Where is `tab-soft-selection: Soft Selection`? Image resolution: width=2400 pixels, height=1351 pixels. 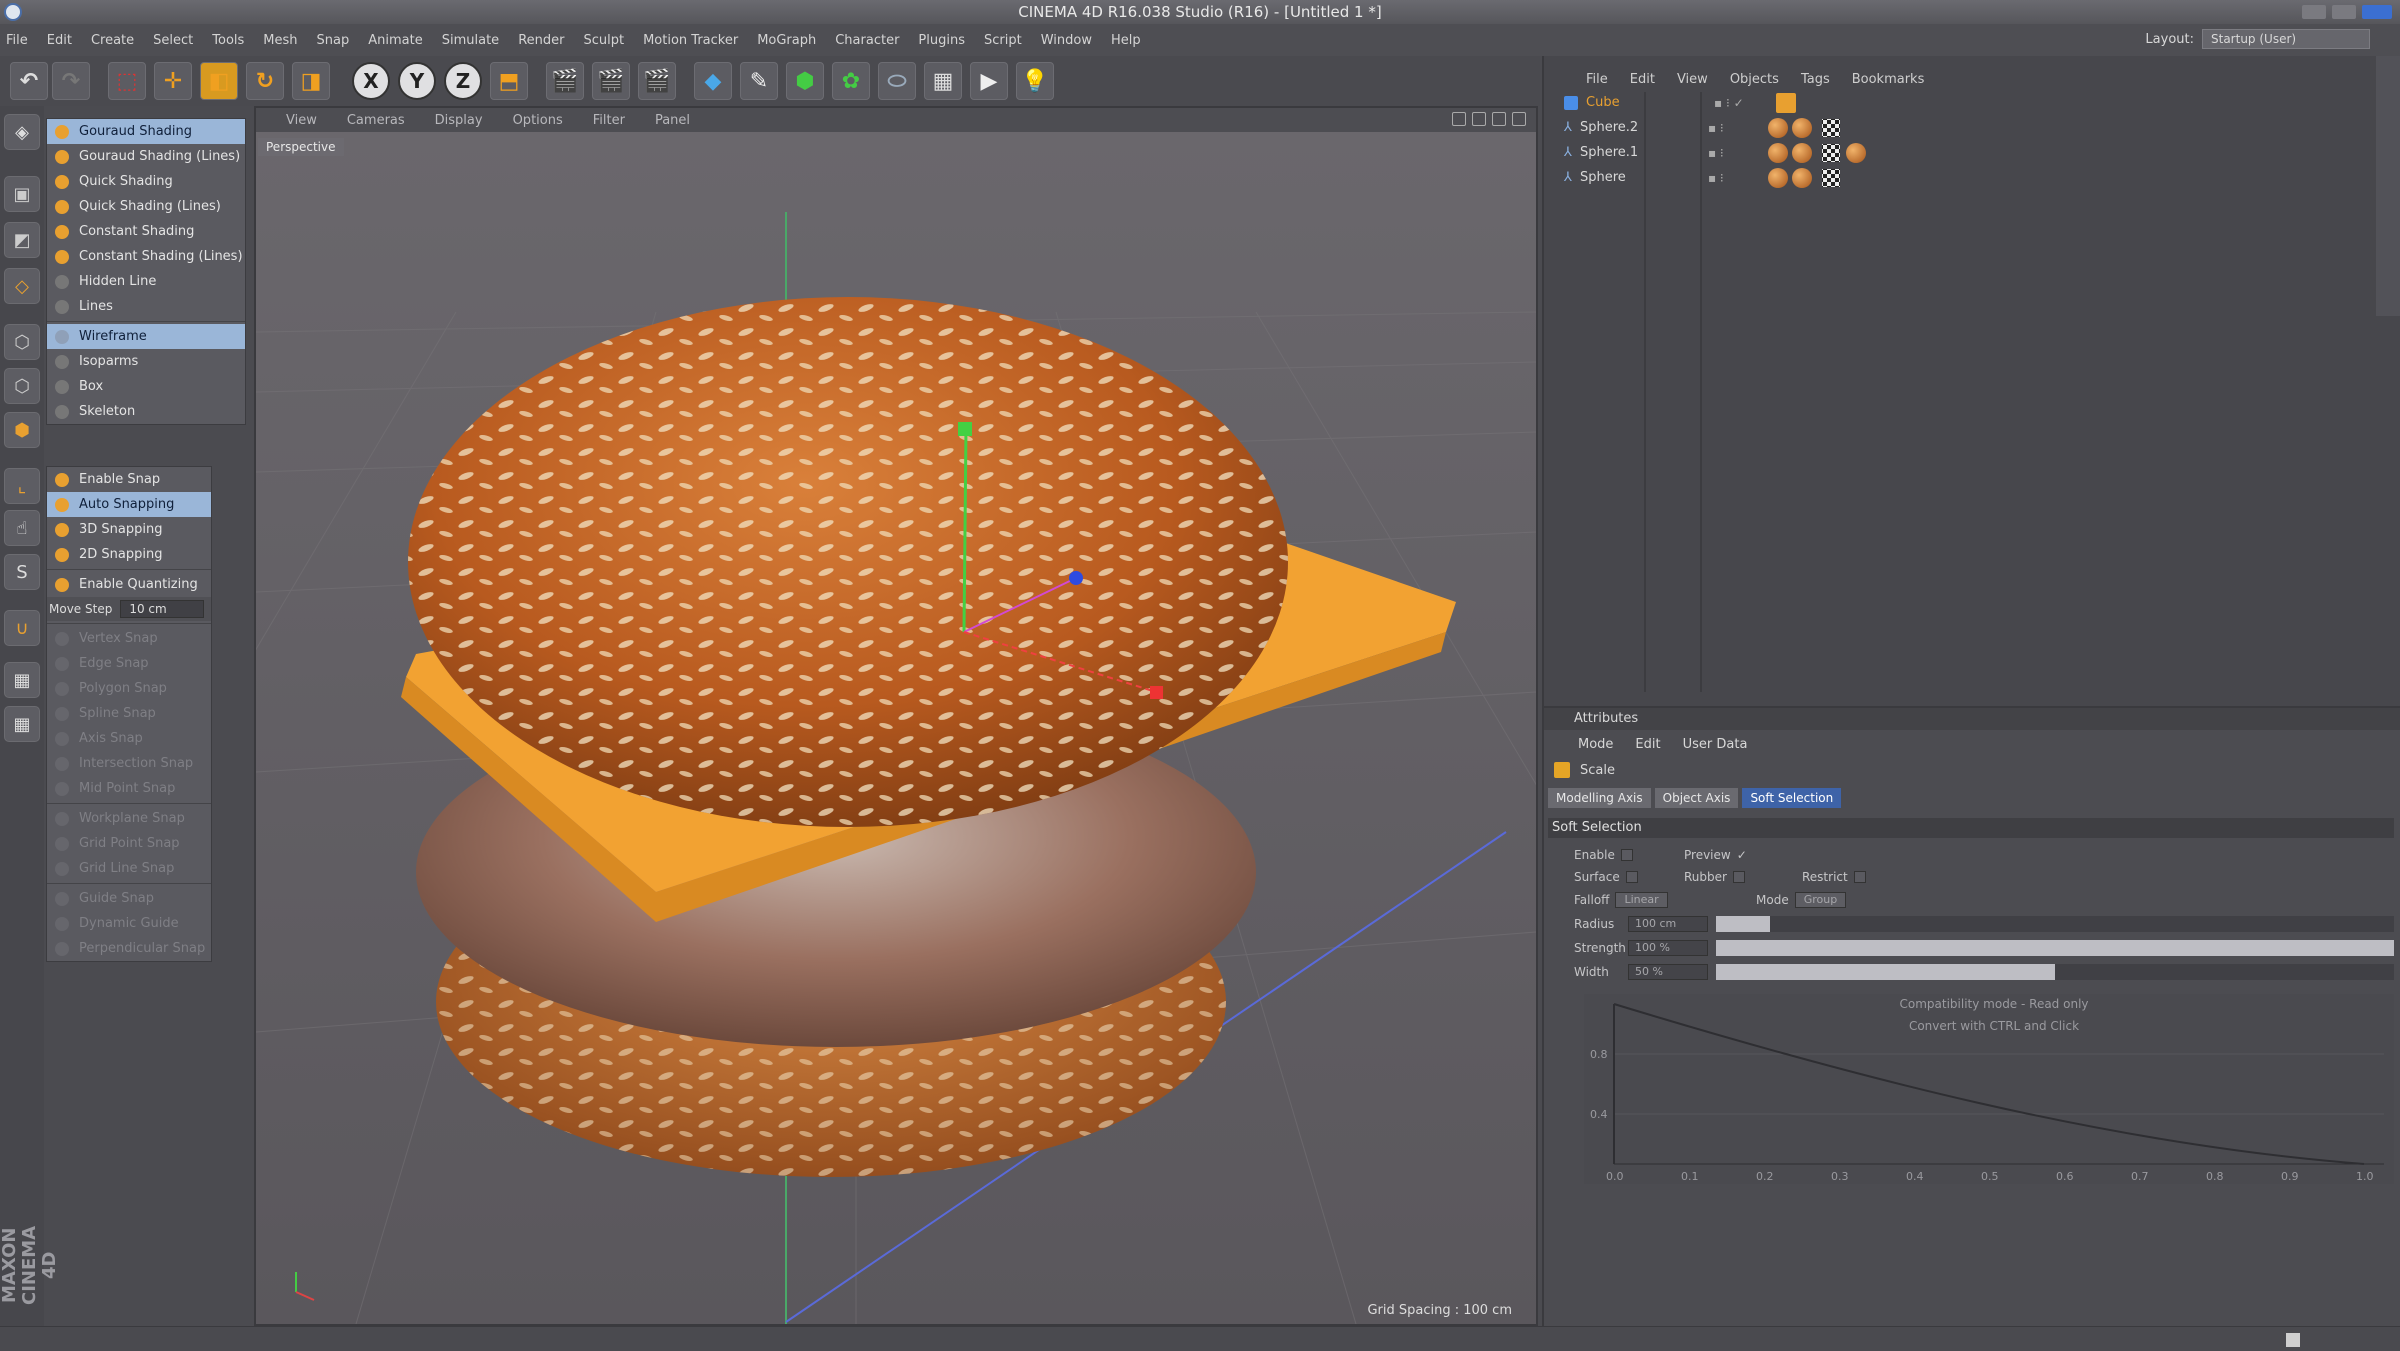 tab-soft-selection: Soft Selection is located at coordinates (1792, 798).